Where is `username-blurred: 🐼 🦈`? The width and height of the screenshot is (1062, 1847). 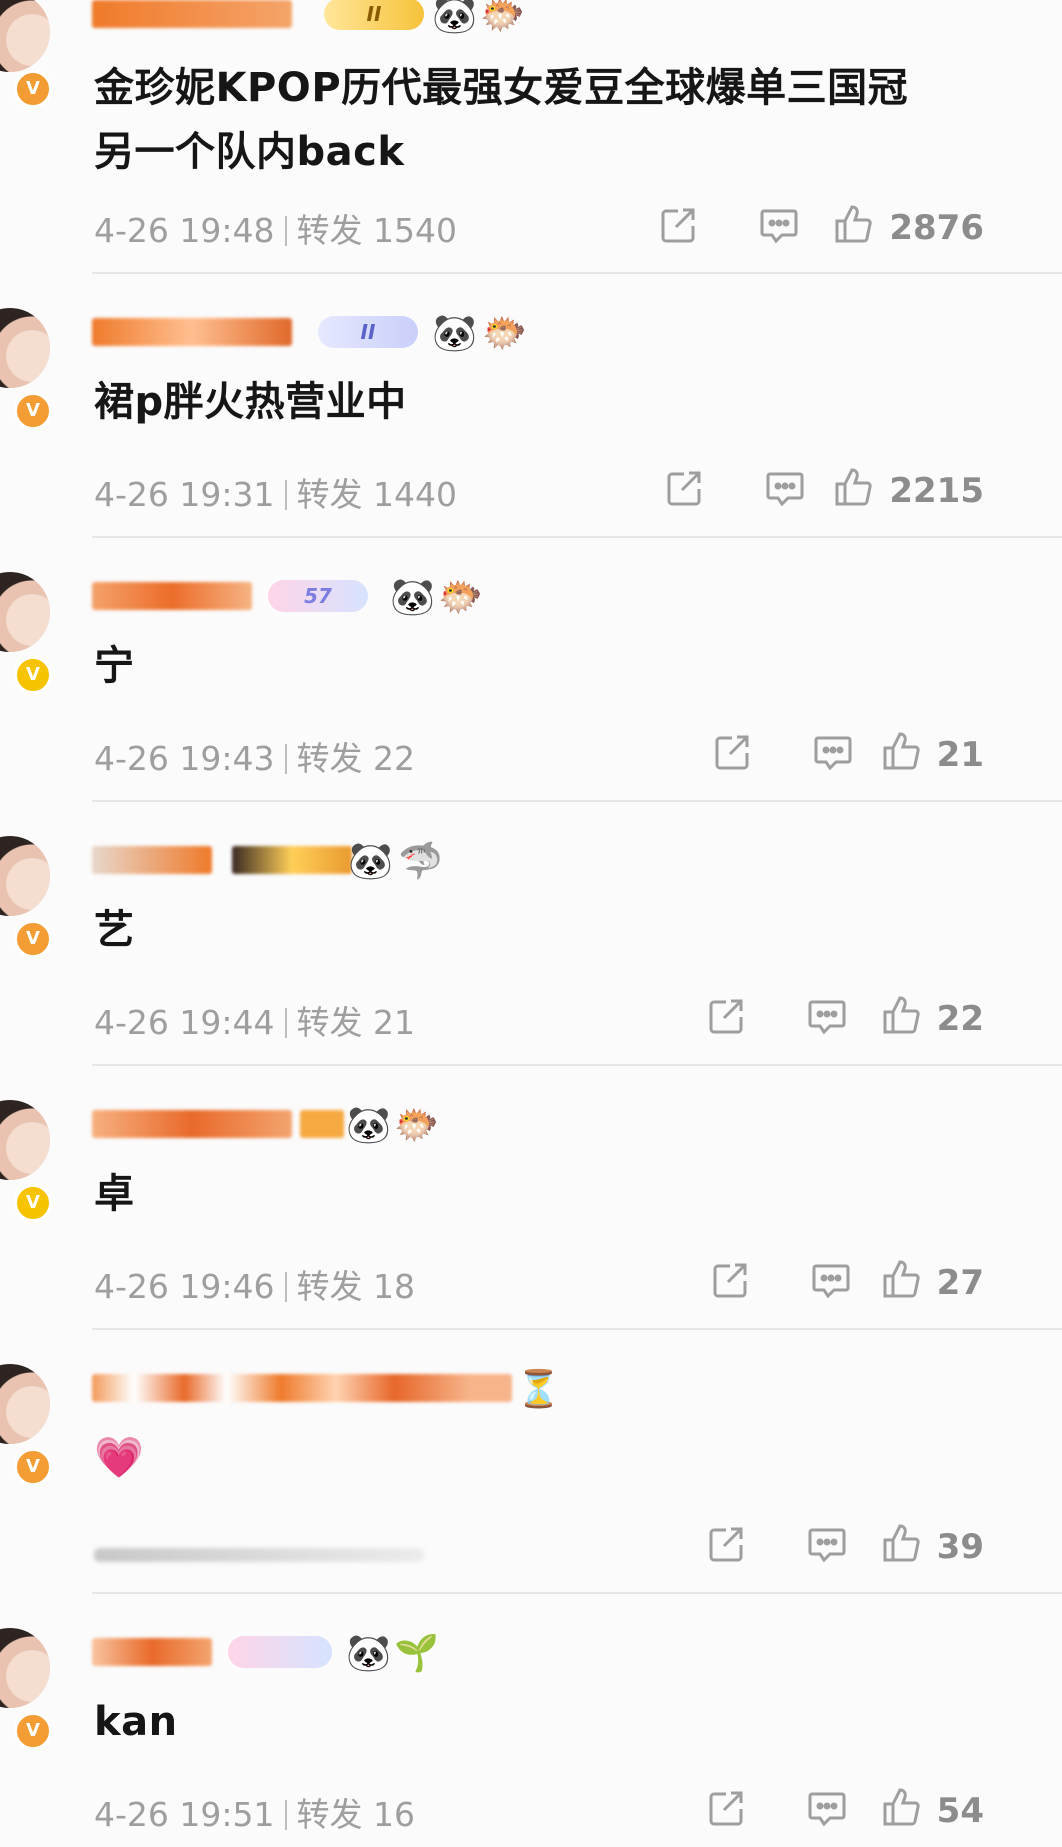 username-blurred: 🐼 🦈 is located at coordinates (292, 863).